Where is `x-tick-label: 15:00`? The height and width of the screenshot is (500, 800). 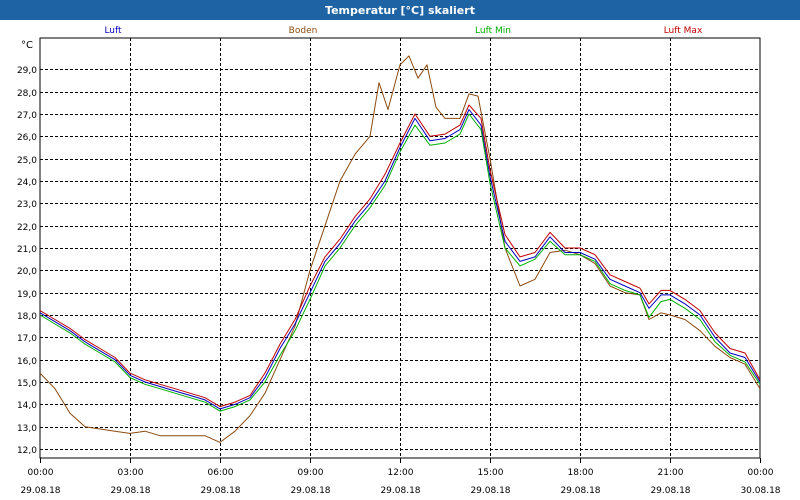
x-tick-label: 15:00 is located at coordinates (491, 473).